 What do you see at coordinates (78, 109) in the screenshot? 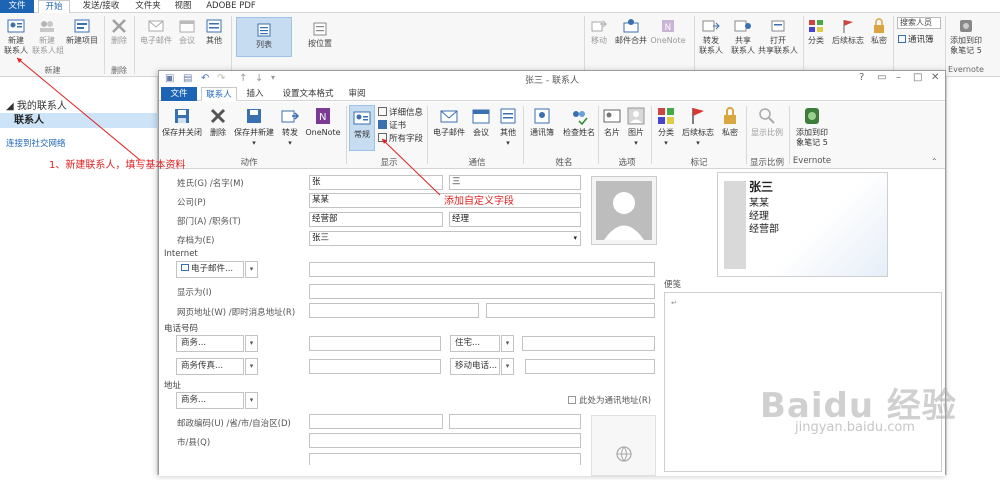
I see `annotation-arrow-new-contact` at bounding box center [78, 109].